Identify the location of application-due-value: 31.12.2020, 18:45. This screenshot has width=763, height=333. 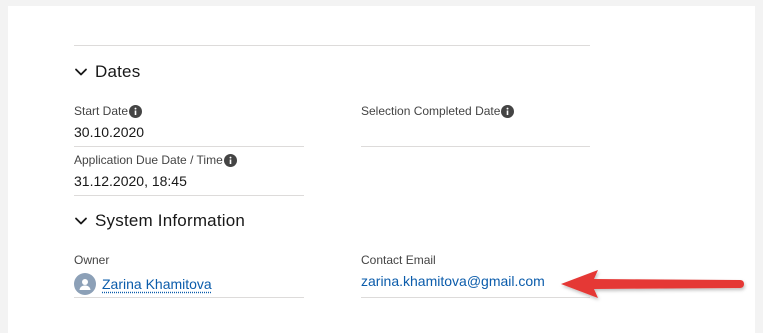
(130, 181).